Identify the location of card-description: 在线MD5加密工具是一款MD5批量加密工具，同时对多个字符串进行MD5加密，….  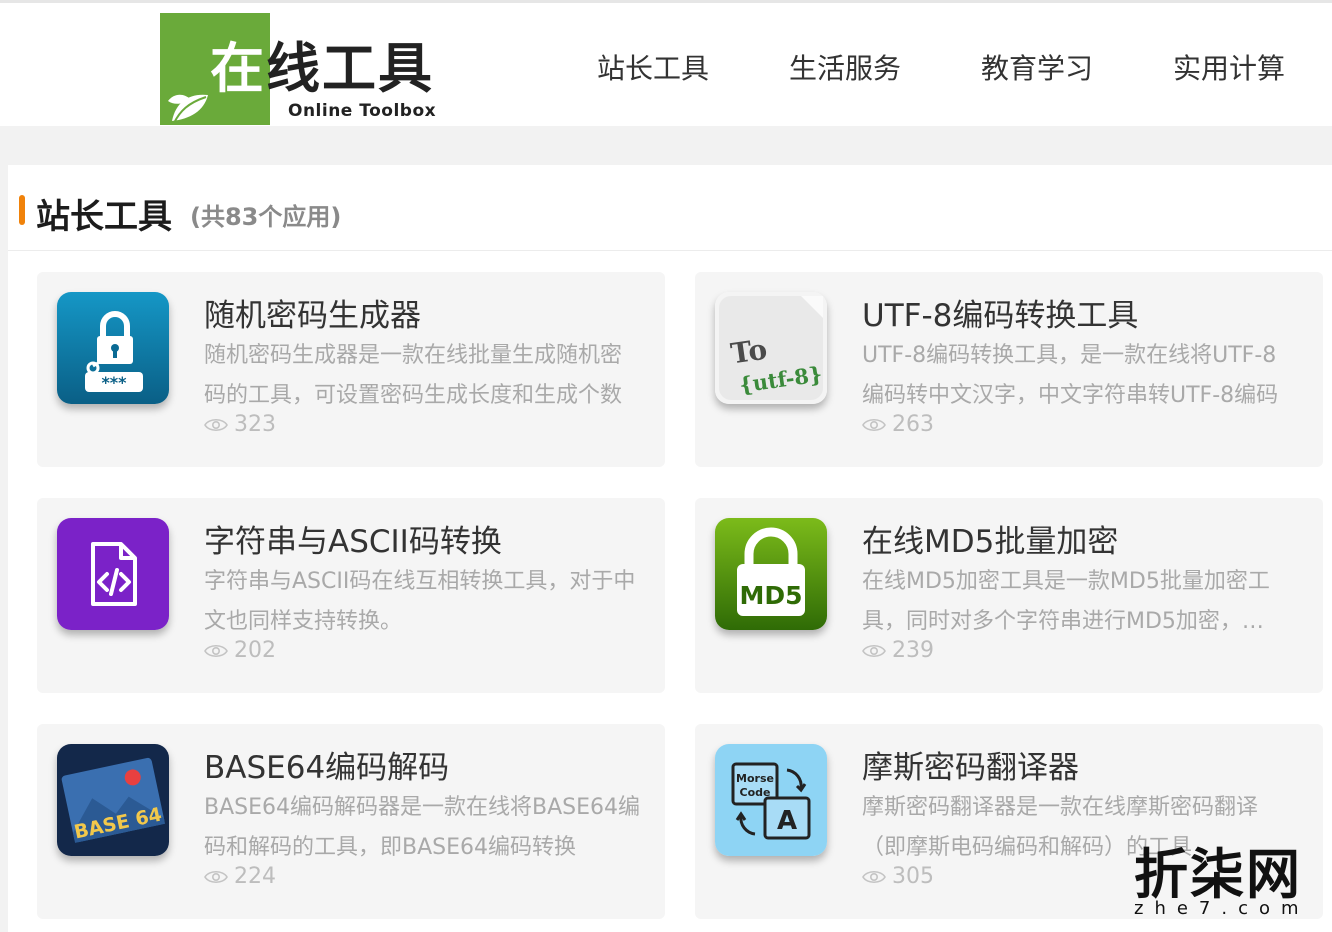
(1066, 601).